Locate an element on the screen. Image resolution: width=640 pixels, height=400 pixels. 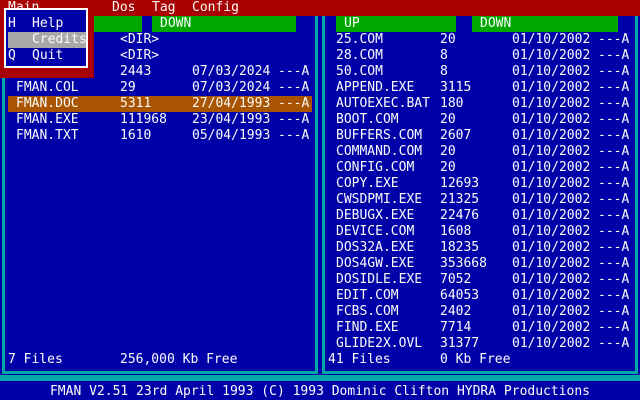
file-row: DEVICE.COM 1608 01/10/2002 ---A is located at coordinates (480, 232).